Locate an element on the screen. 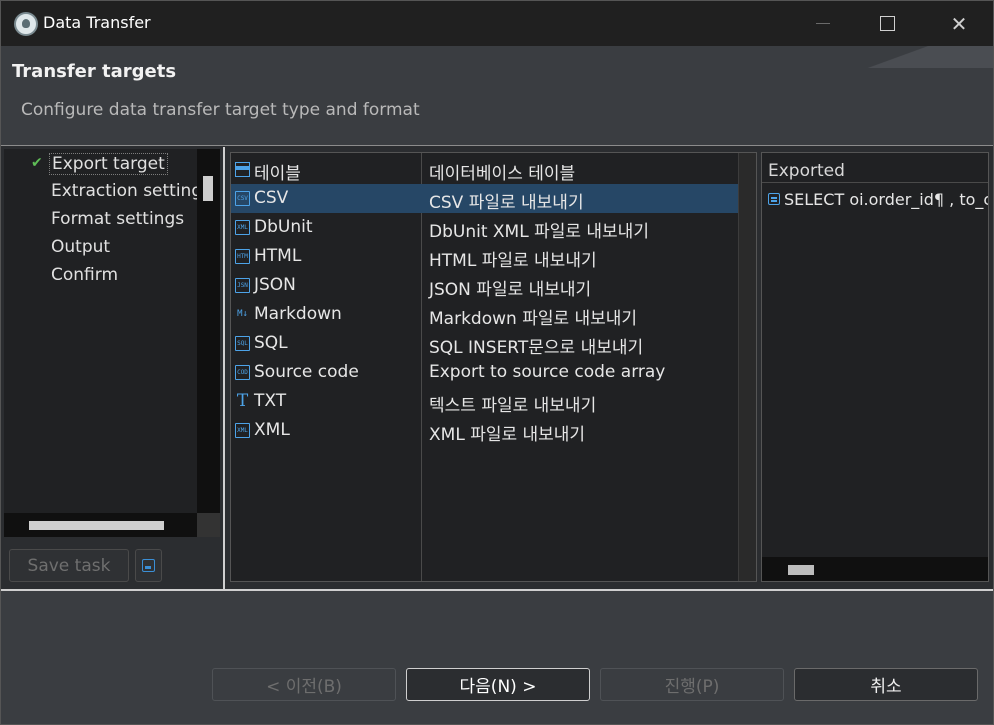 The height and width of the screenshot is (725, 994). target-name: Source code is located at coordinates (306, 372).